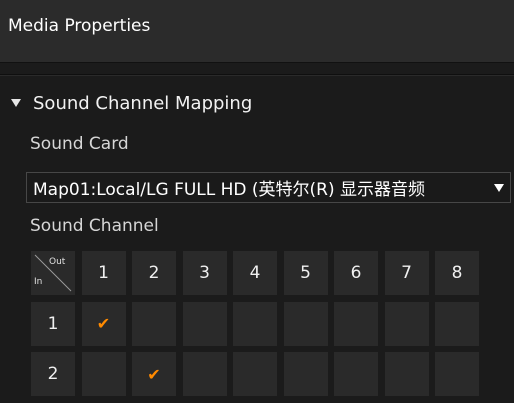 The width and height of the screenshot is (514, 403). I want to click on mapping-cell-in1-out1: ✔, so click(103, 323).